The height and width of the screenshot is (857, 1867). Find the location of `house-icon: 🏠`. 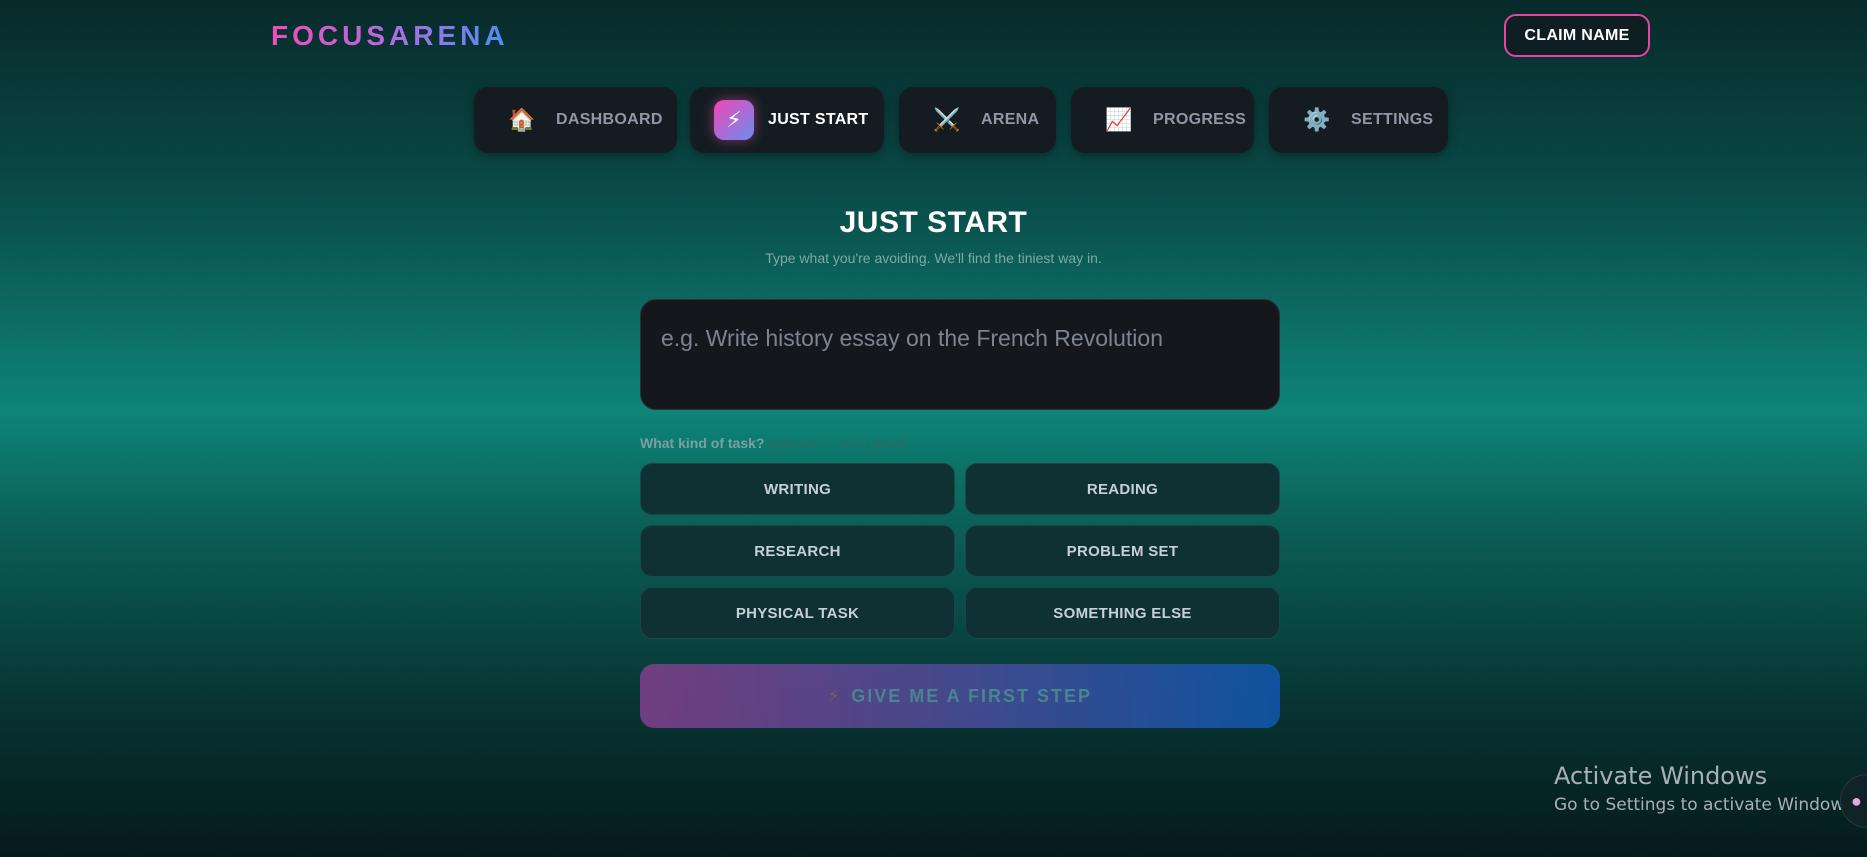

house-icon: 🏠 is located at coordinates (522, 119).